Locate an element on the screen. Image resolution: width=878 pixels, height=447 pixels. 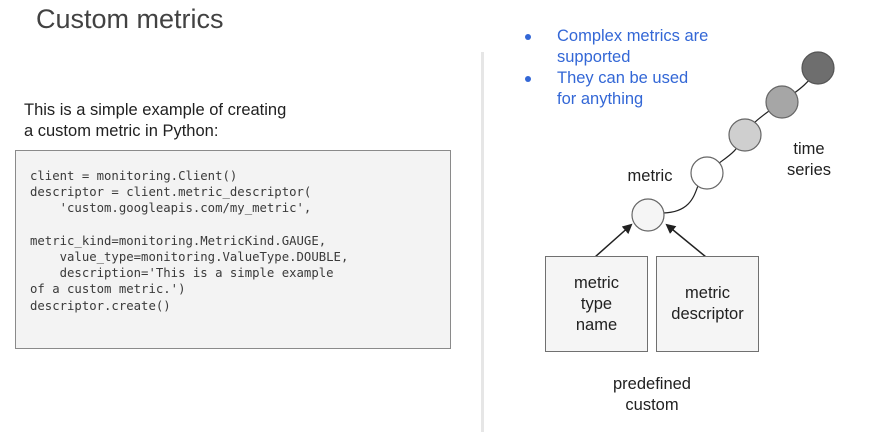
footer-label-predefined: predefined is located at coordinates (652, 384).